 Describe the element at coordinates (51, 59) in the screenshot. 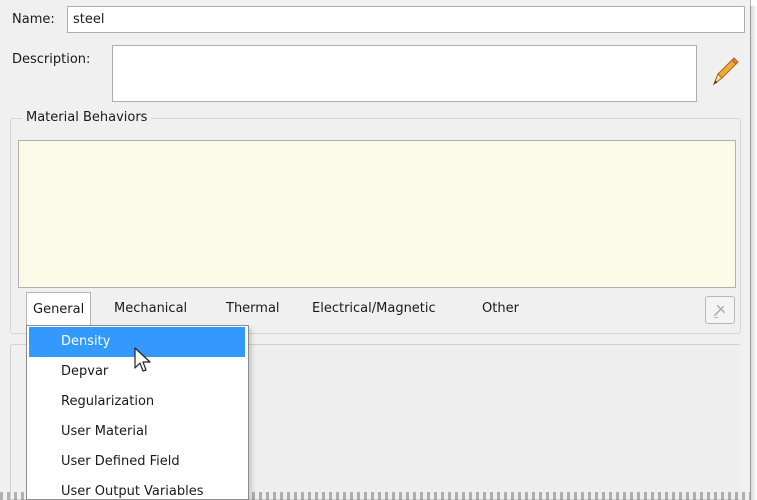

I see `description-label: Description:` at that location.